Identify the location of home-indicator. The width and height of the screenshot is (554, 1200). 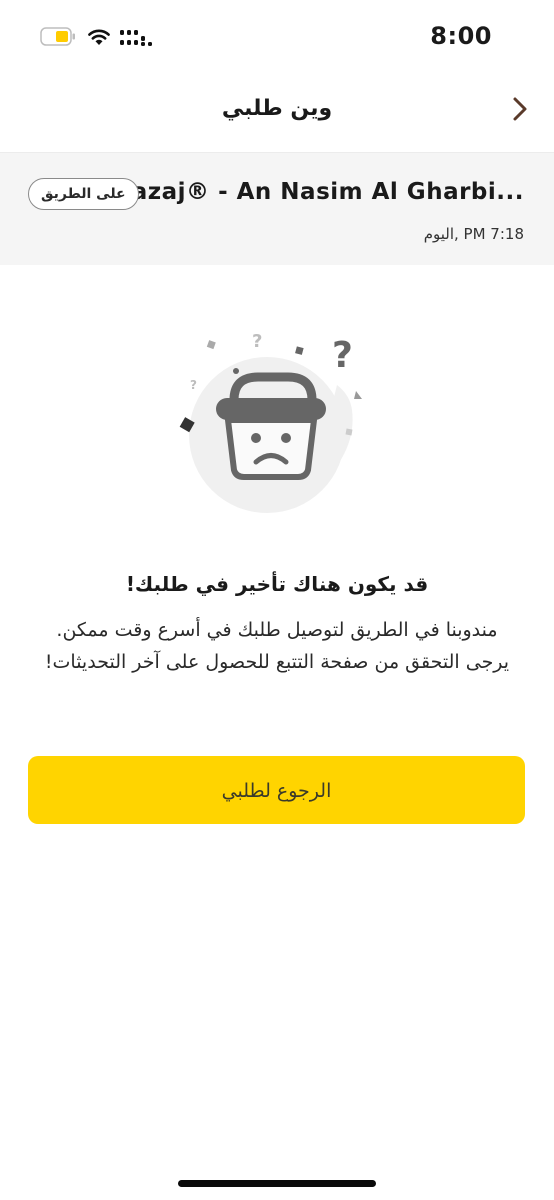
(277, 1183).